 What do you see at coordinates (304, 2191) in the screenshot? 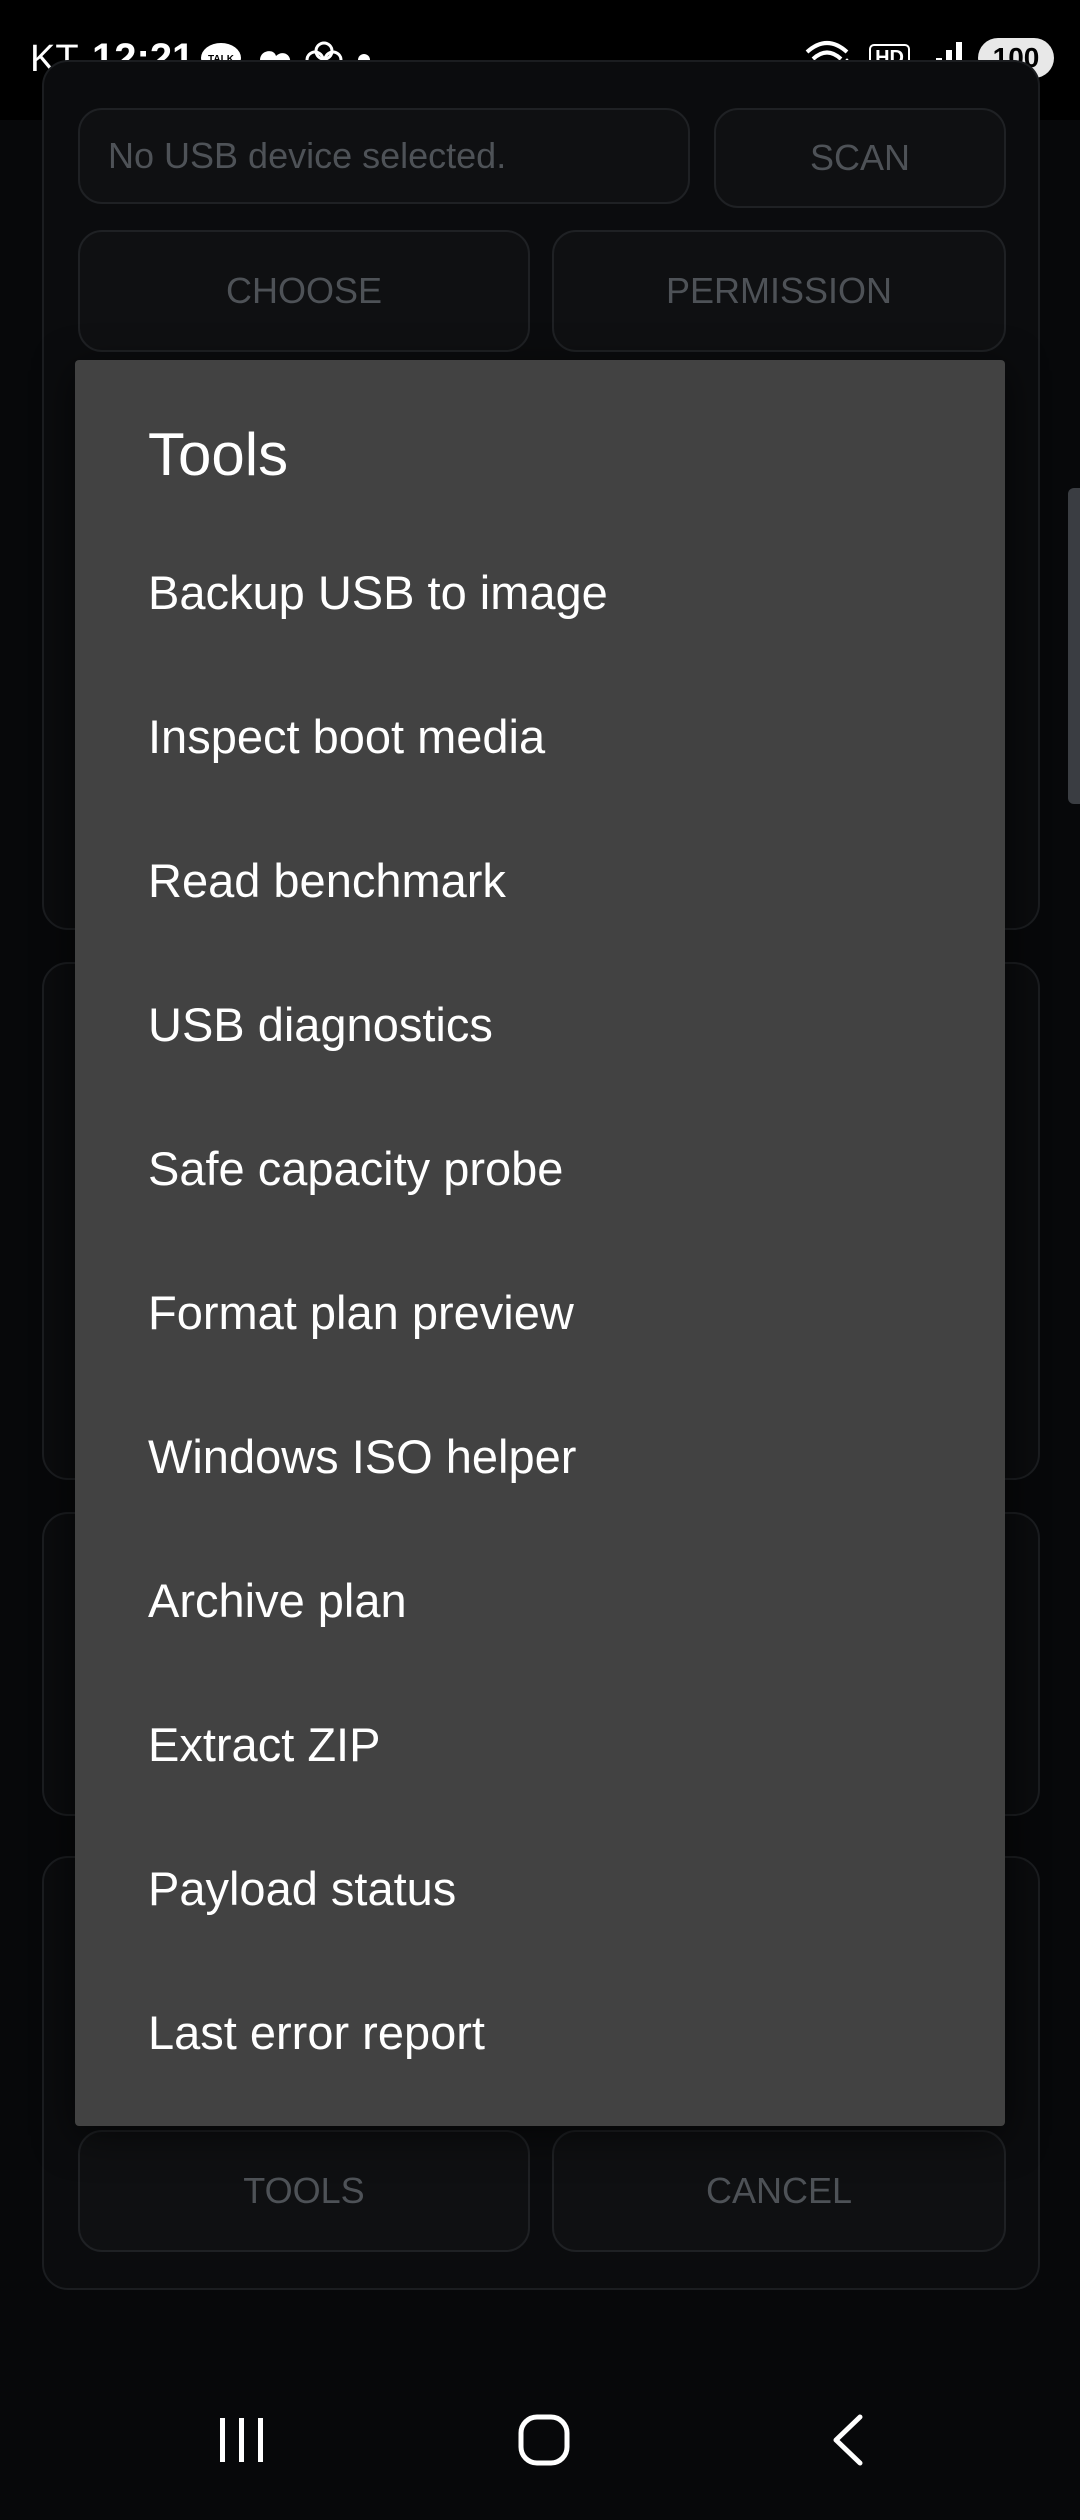
I see `tools-button: TOOLS` at bounding box center [304, 2191].